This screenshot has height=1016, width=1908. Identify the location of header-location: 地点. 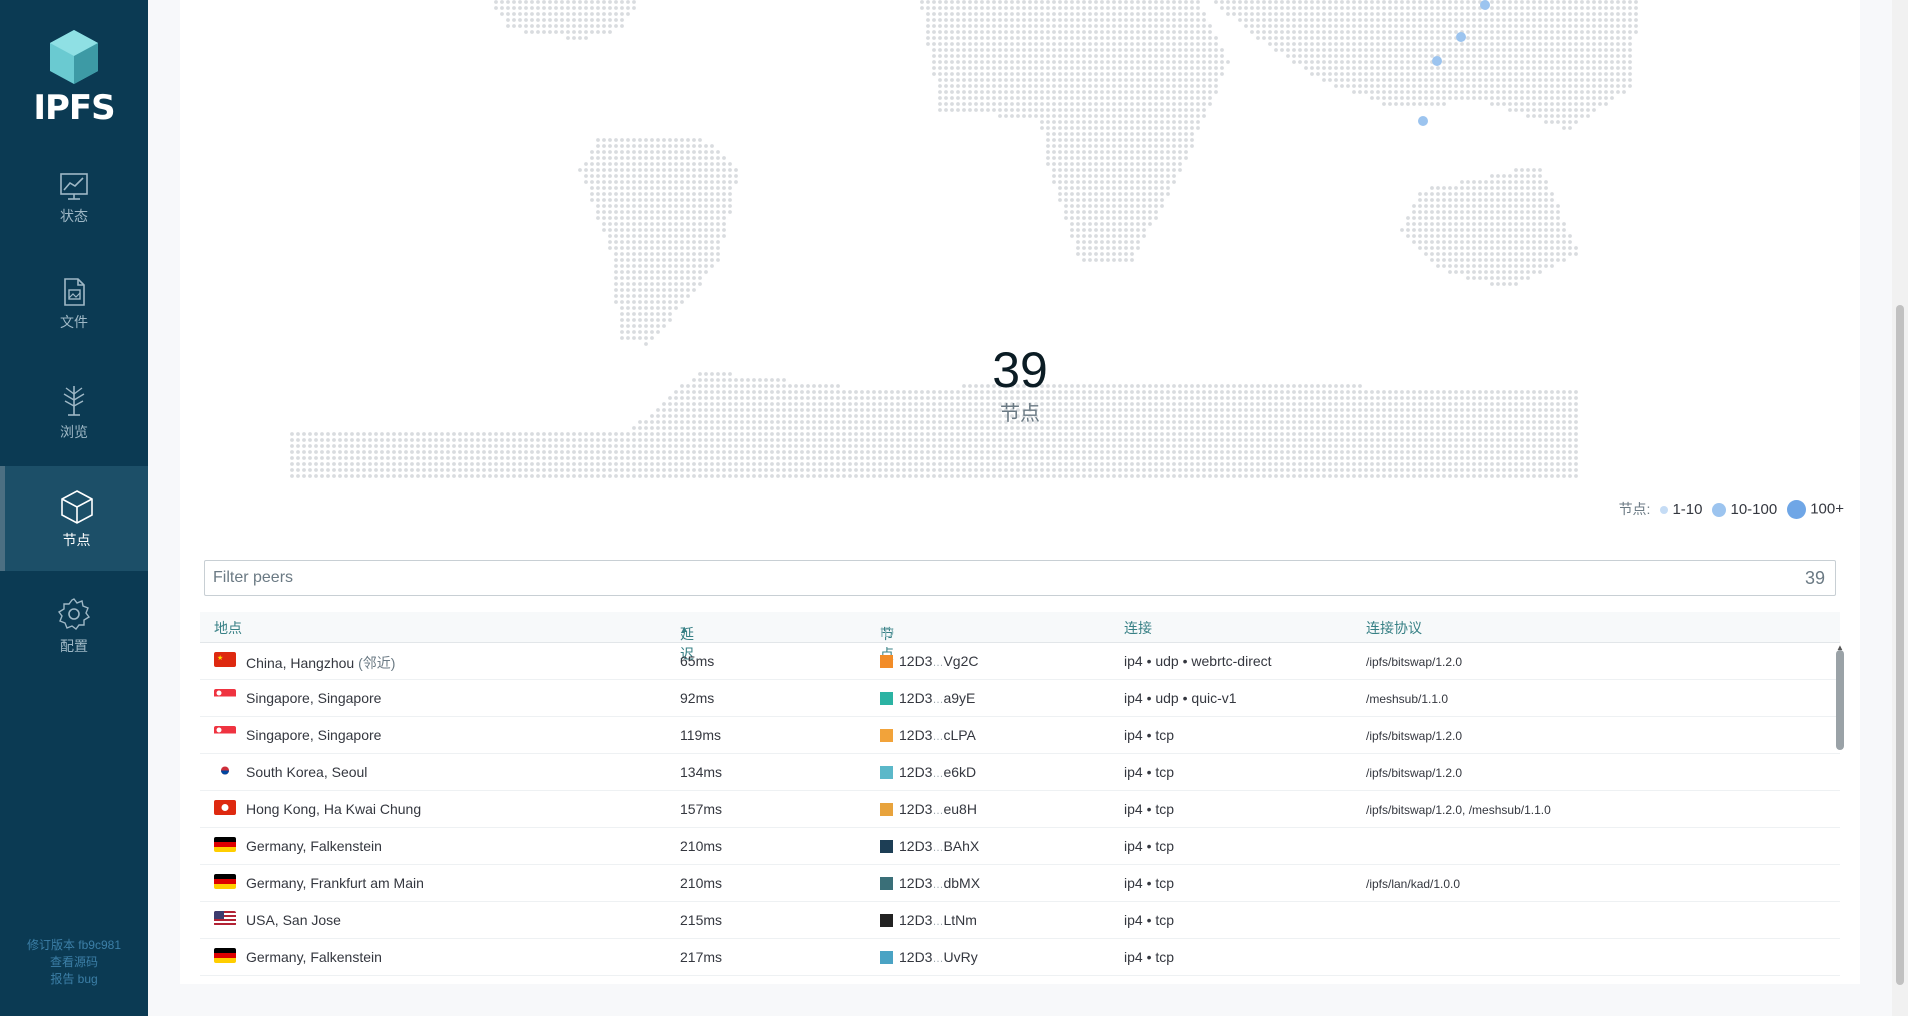
(228, 628).